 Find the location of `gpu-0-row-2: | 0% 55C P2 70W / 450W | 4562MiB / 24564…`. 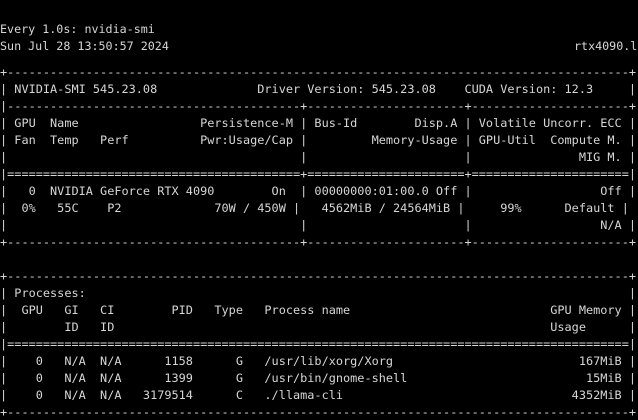

gpu-0-row-2: | 0% 55C P2 70W / 450W | 4562MiB / 24564… is located at coordinates (314, 208).